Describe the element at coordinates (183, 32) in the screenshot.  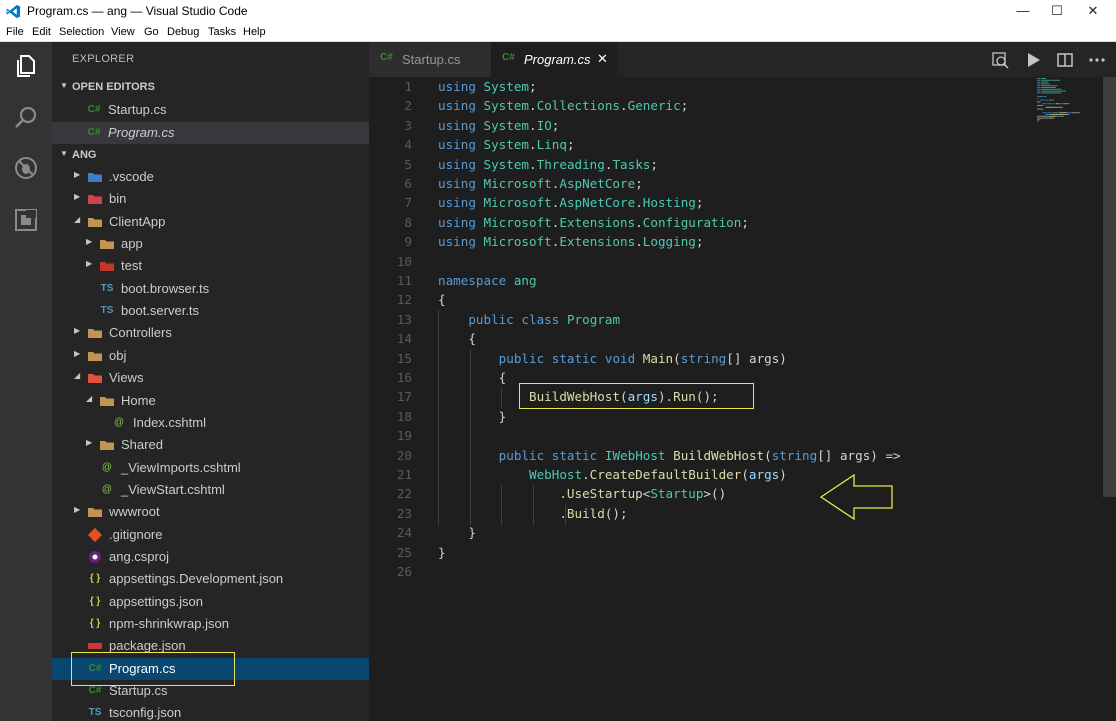
I see `menu-debug: Debug` at that location.